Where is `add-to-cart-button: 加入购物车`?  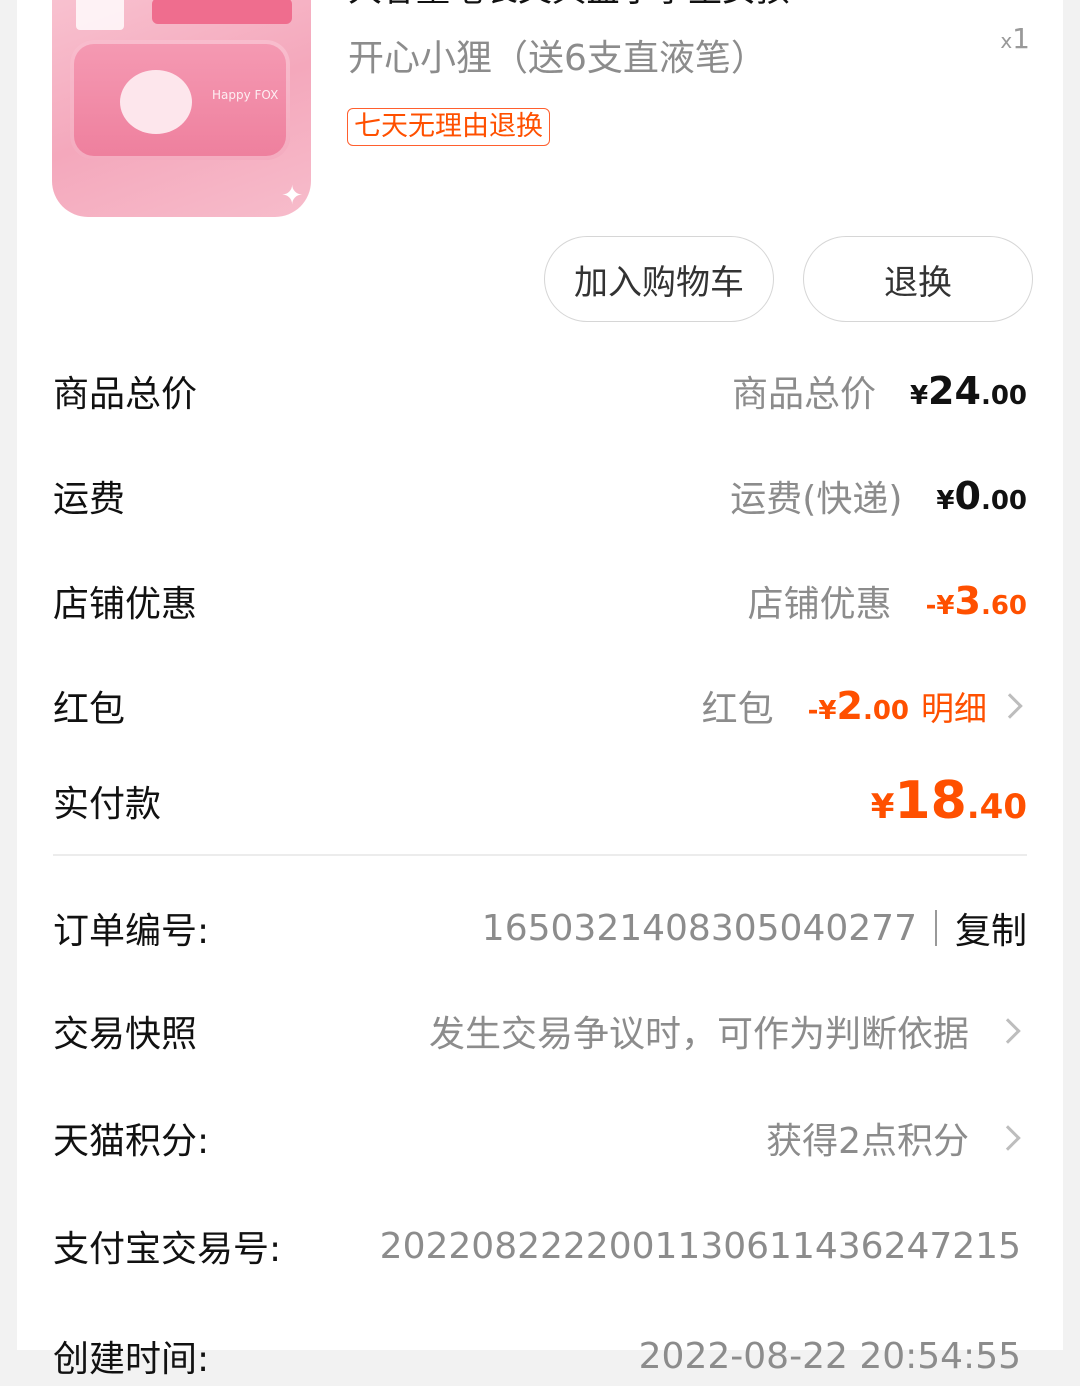 add-to-cart-button: 加入购物车 is located at coordinates (659, 279).